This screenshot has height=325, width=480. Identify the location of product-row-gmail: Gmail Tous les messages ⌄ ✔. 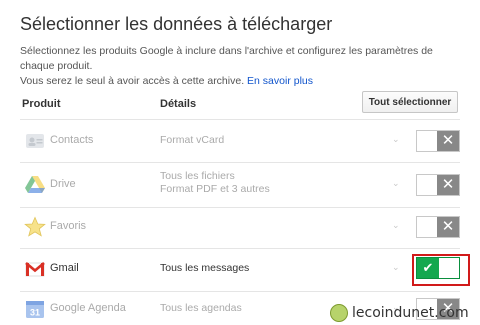
(240, 270).